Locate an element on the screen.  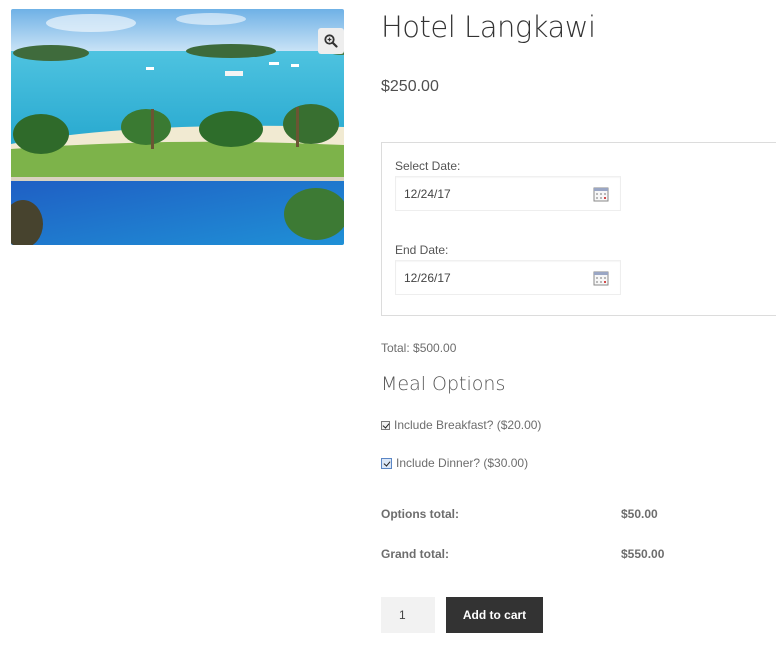
start-date-value: 12/24/17 is located at coordinates (427, 193).